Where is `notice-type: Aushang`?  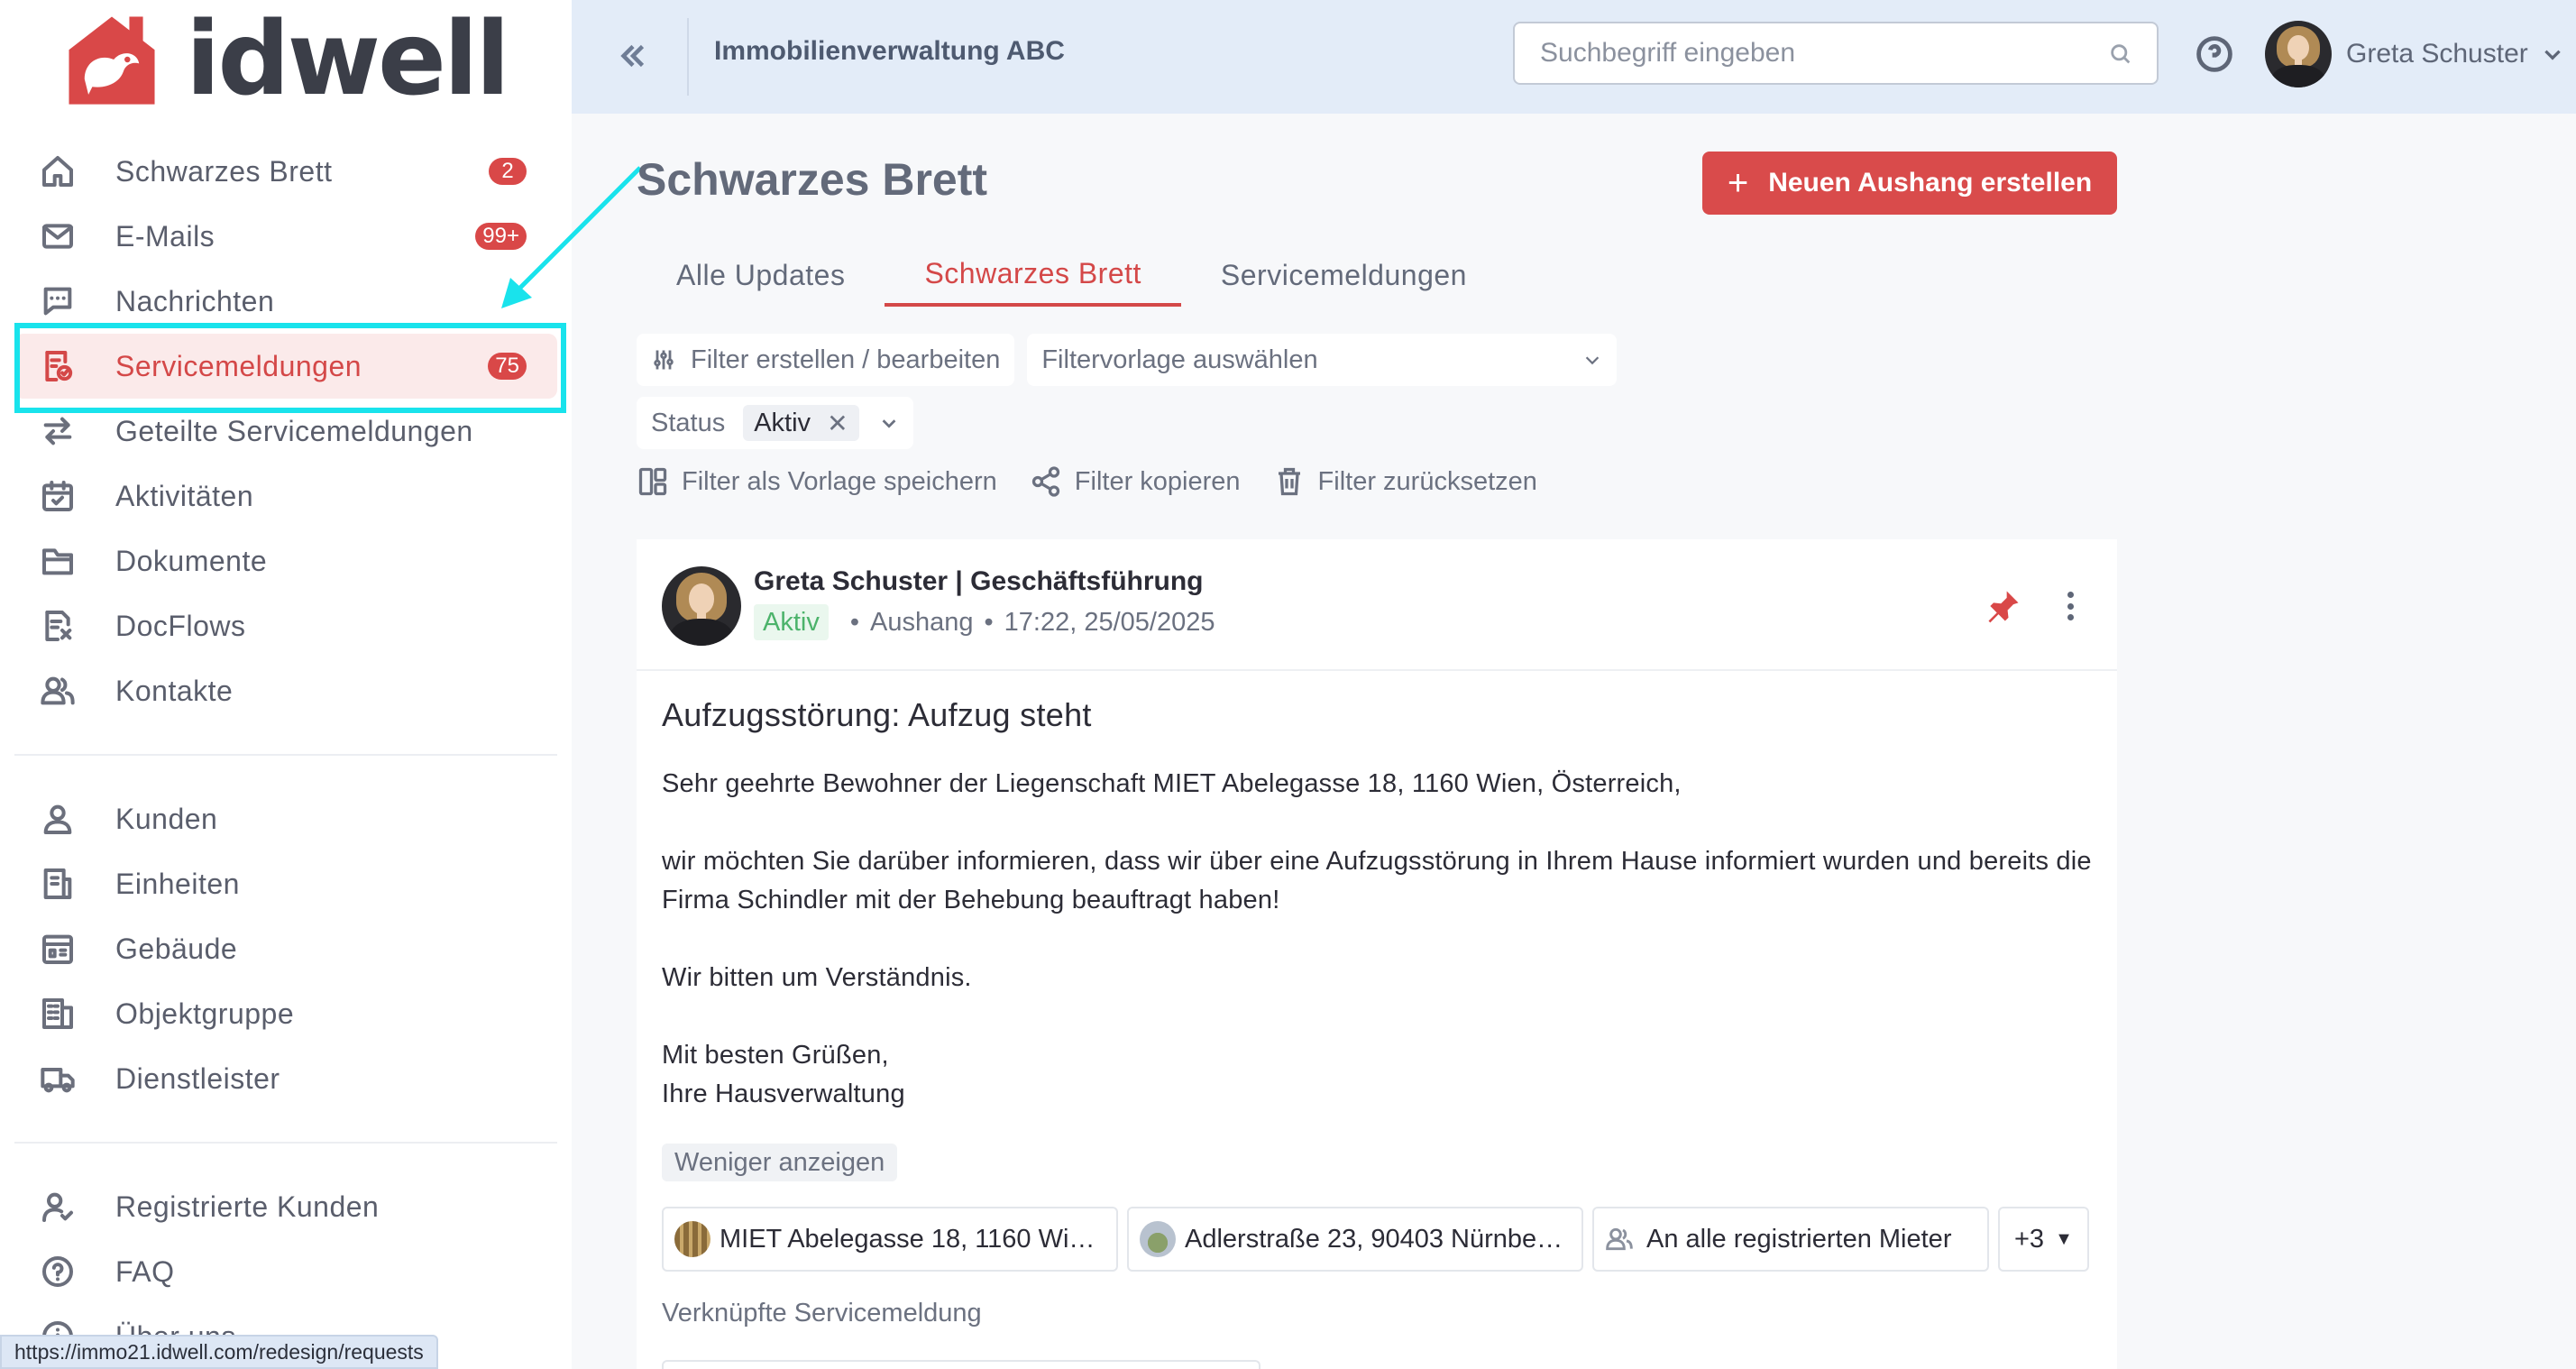
notice-type: Aushang is located at coordinates (922, 622).